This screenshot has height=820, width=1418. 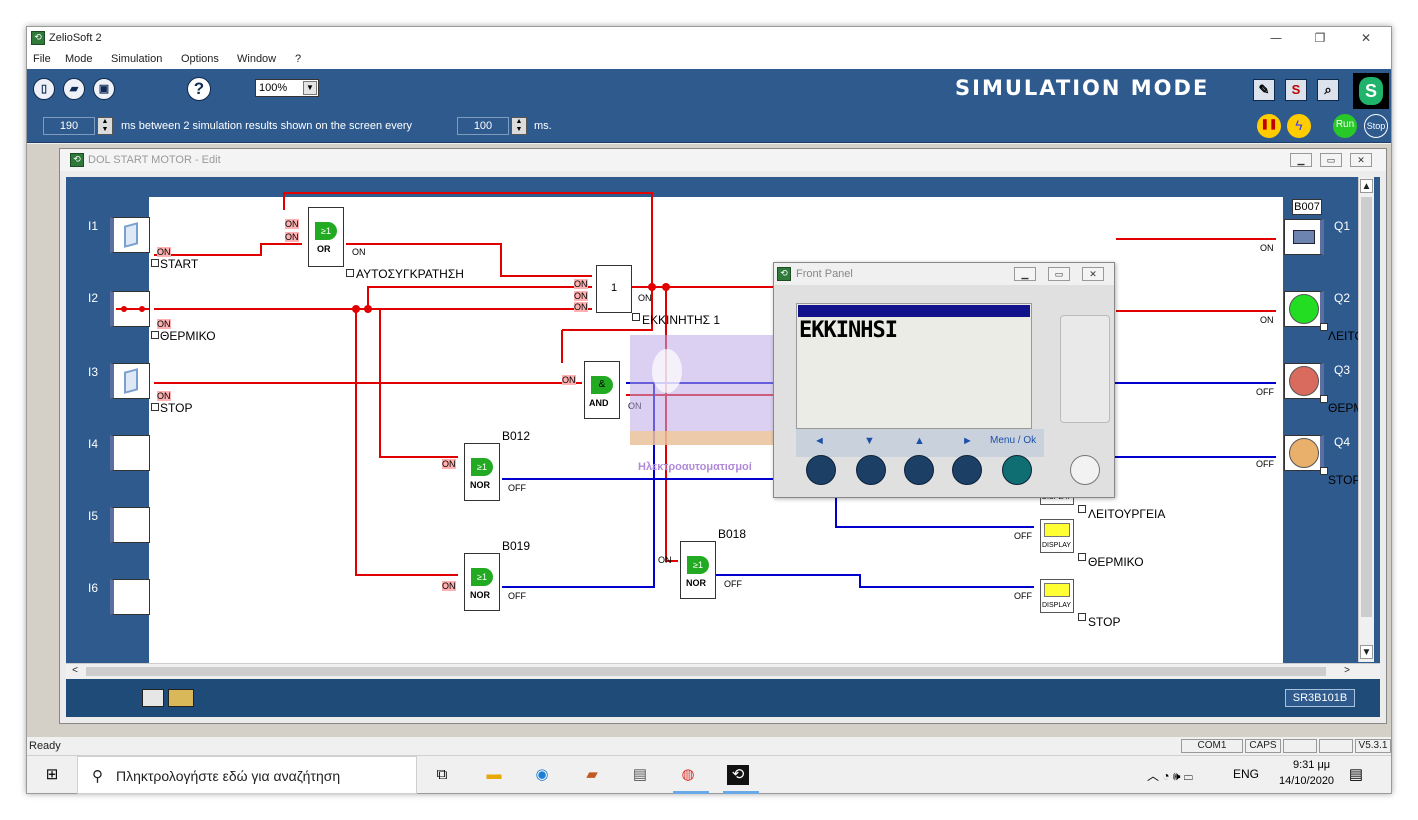 I want to click on down-key-button, so click(x=871, y=470).